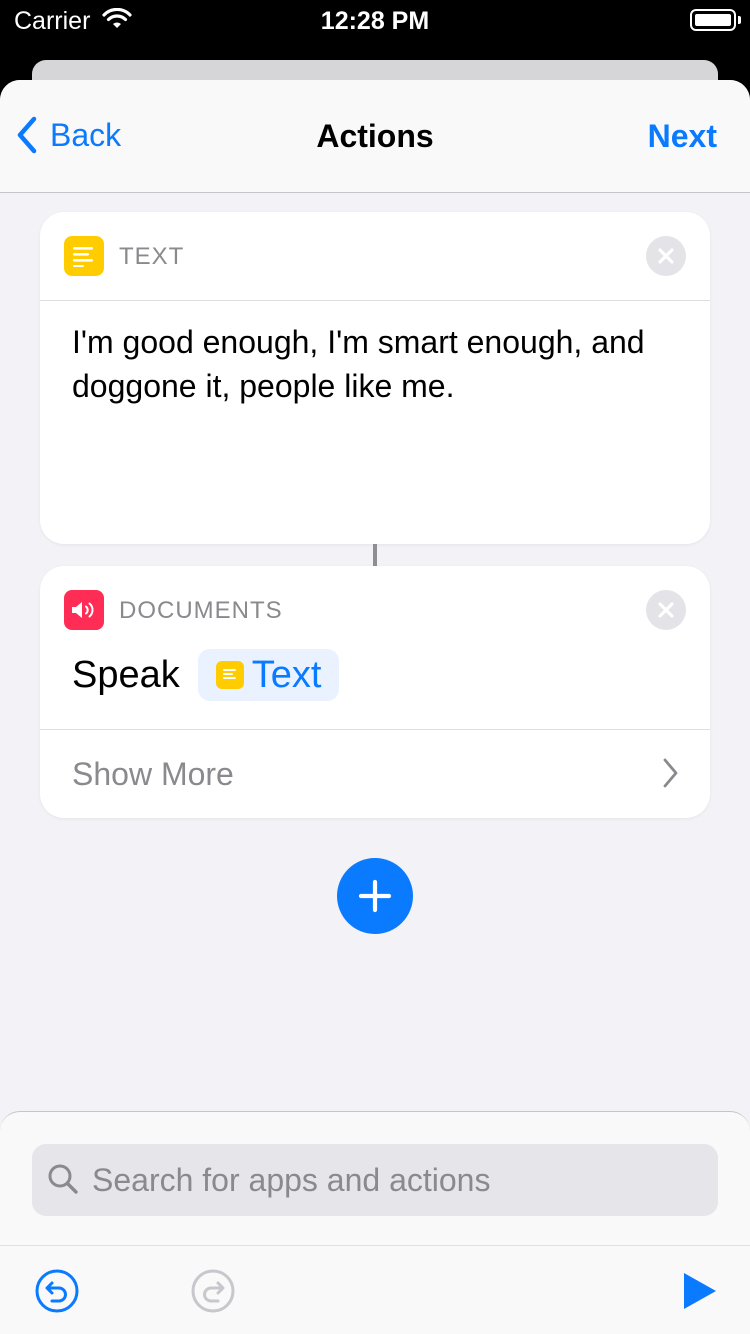 Image resolution: width=750 pixels, height=1334 pixels. Describe the element at coordinates (392, 1180) in the screenshot. I see `search-input` at that location.